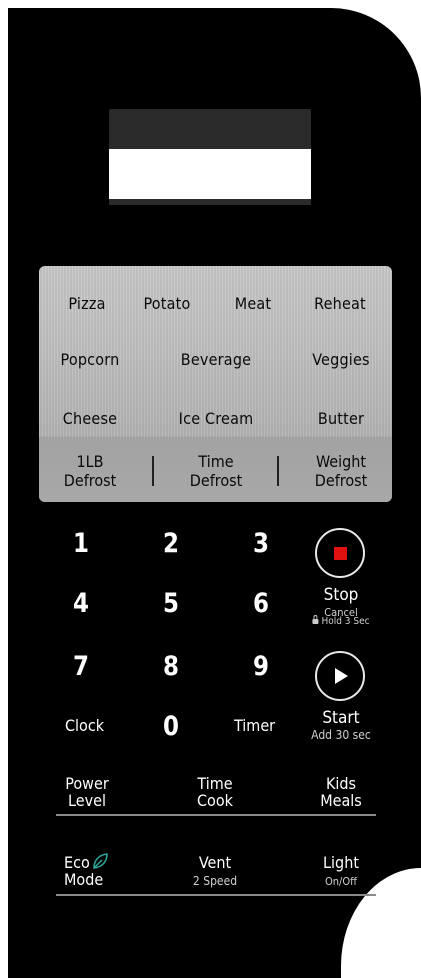 The height and width of the screenshot is (978, 421). Describe the element at coordinates (87, 800) in the screenshot. I see `power-level-line2: Level` at that location.